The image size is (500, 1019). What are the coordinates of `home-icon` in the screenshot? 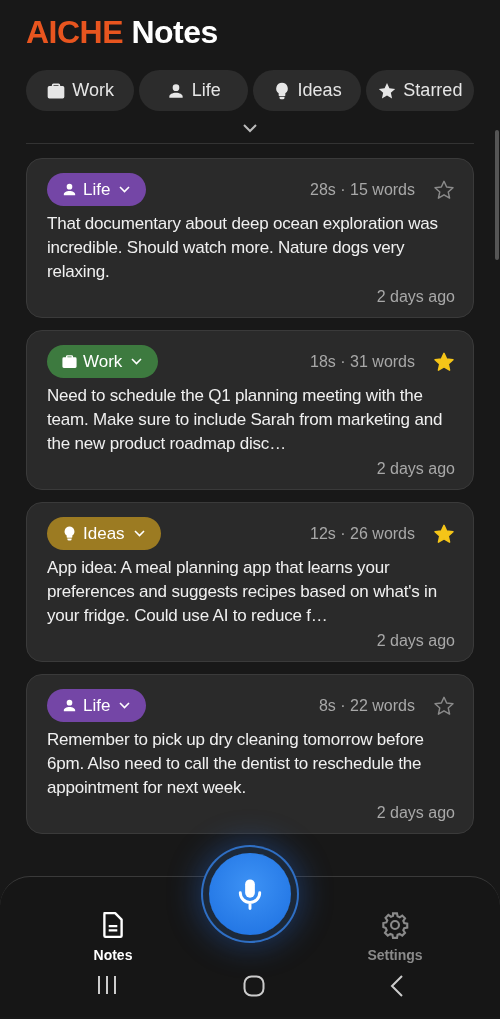 It's located at (254, 986).